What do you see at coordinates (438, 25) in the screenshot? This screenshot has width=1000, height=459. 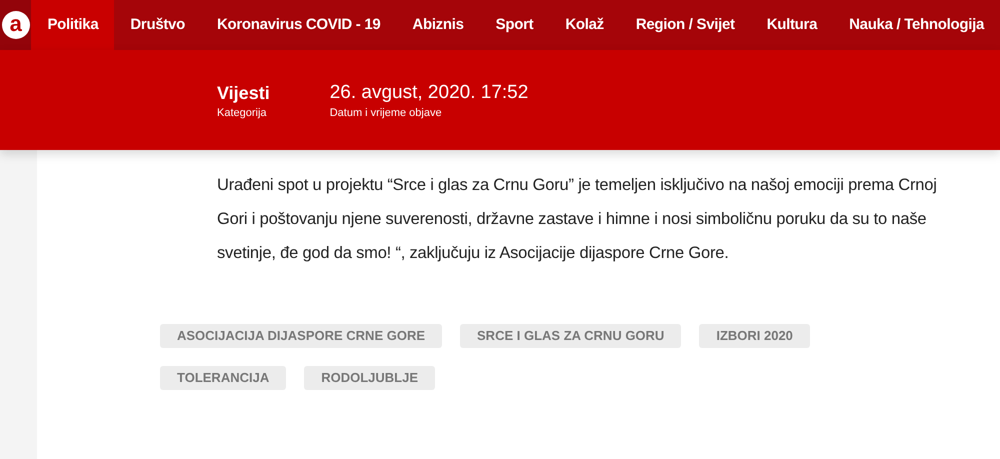 I see `nav-link: Abiznis` at bounding box center [438, 25].